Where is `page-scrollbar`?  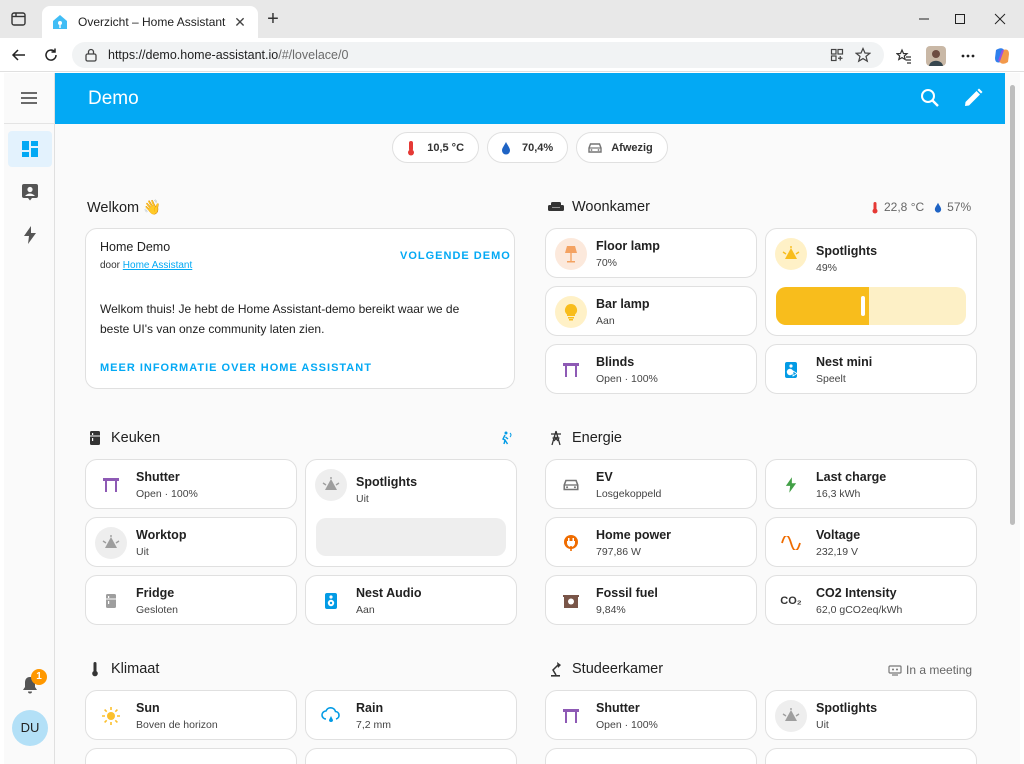
page-scrollbar is located at coordinates (1012, 418).